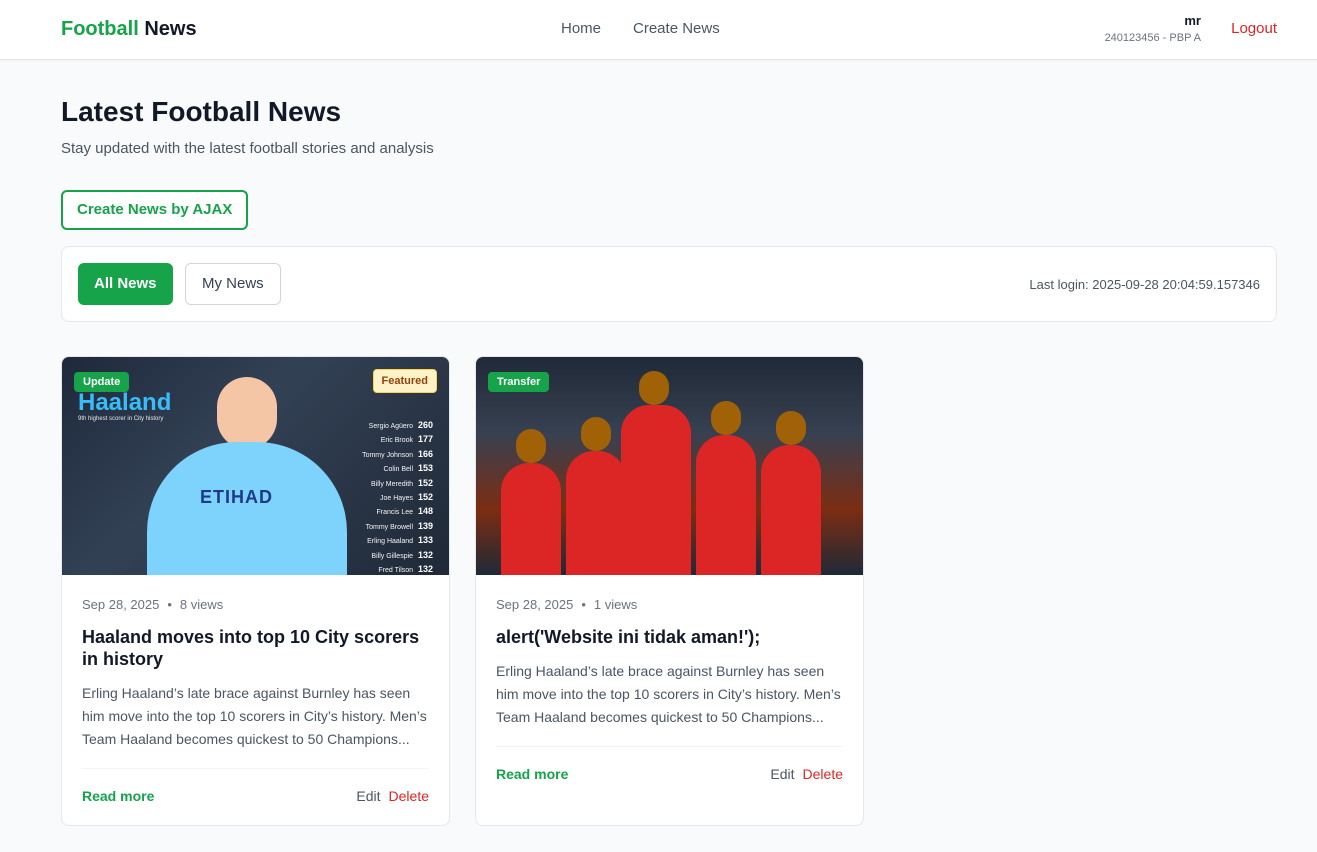 The width and height of the screenshot is (1317, 852). Describe the element at coordinates (404, 381) in the screenshot. I see `featured-badge: Featured` at that location.